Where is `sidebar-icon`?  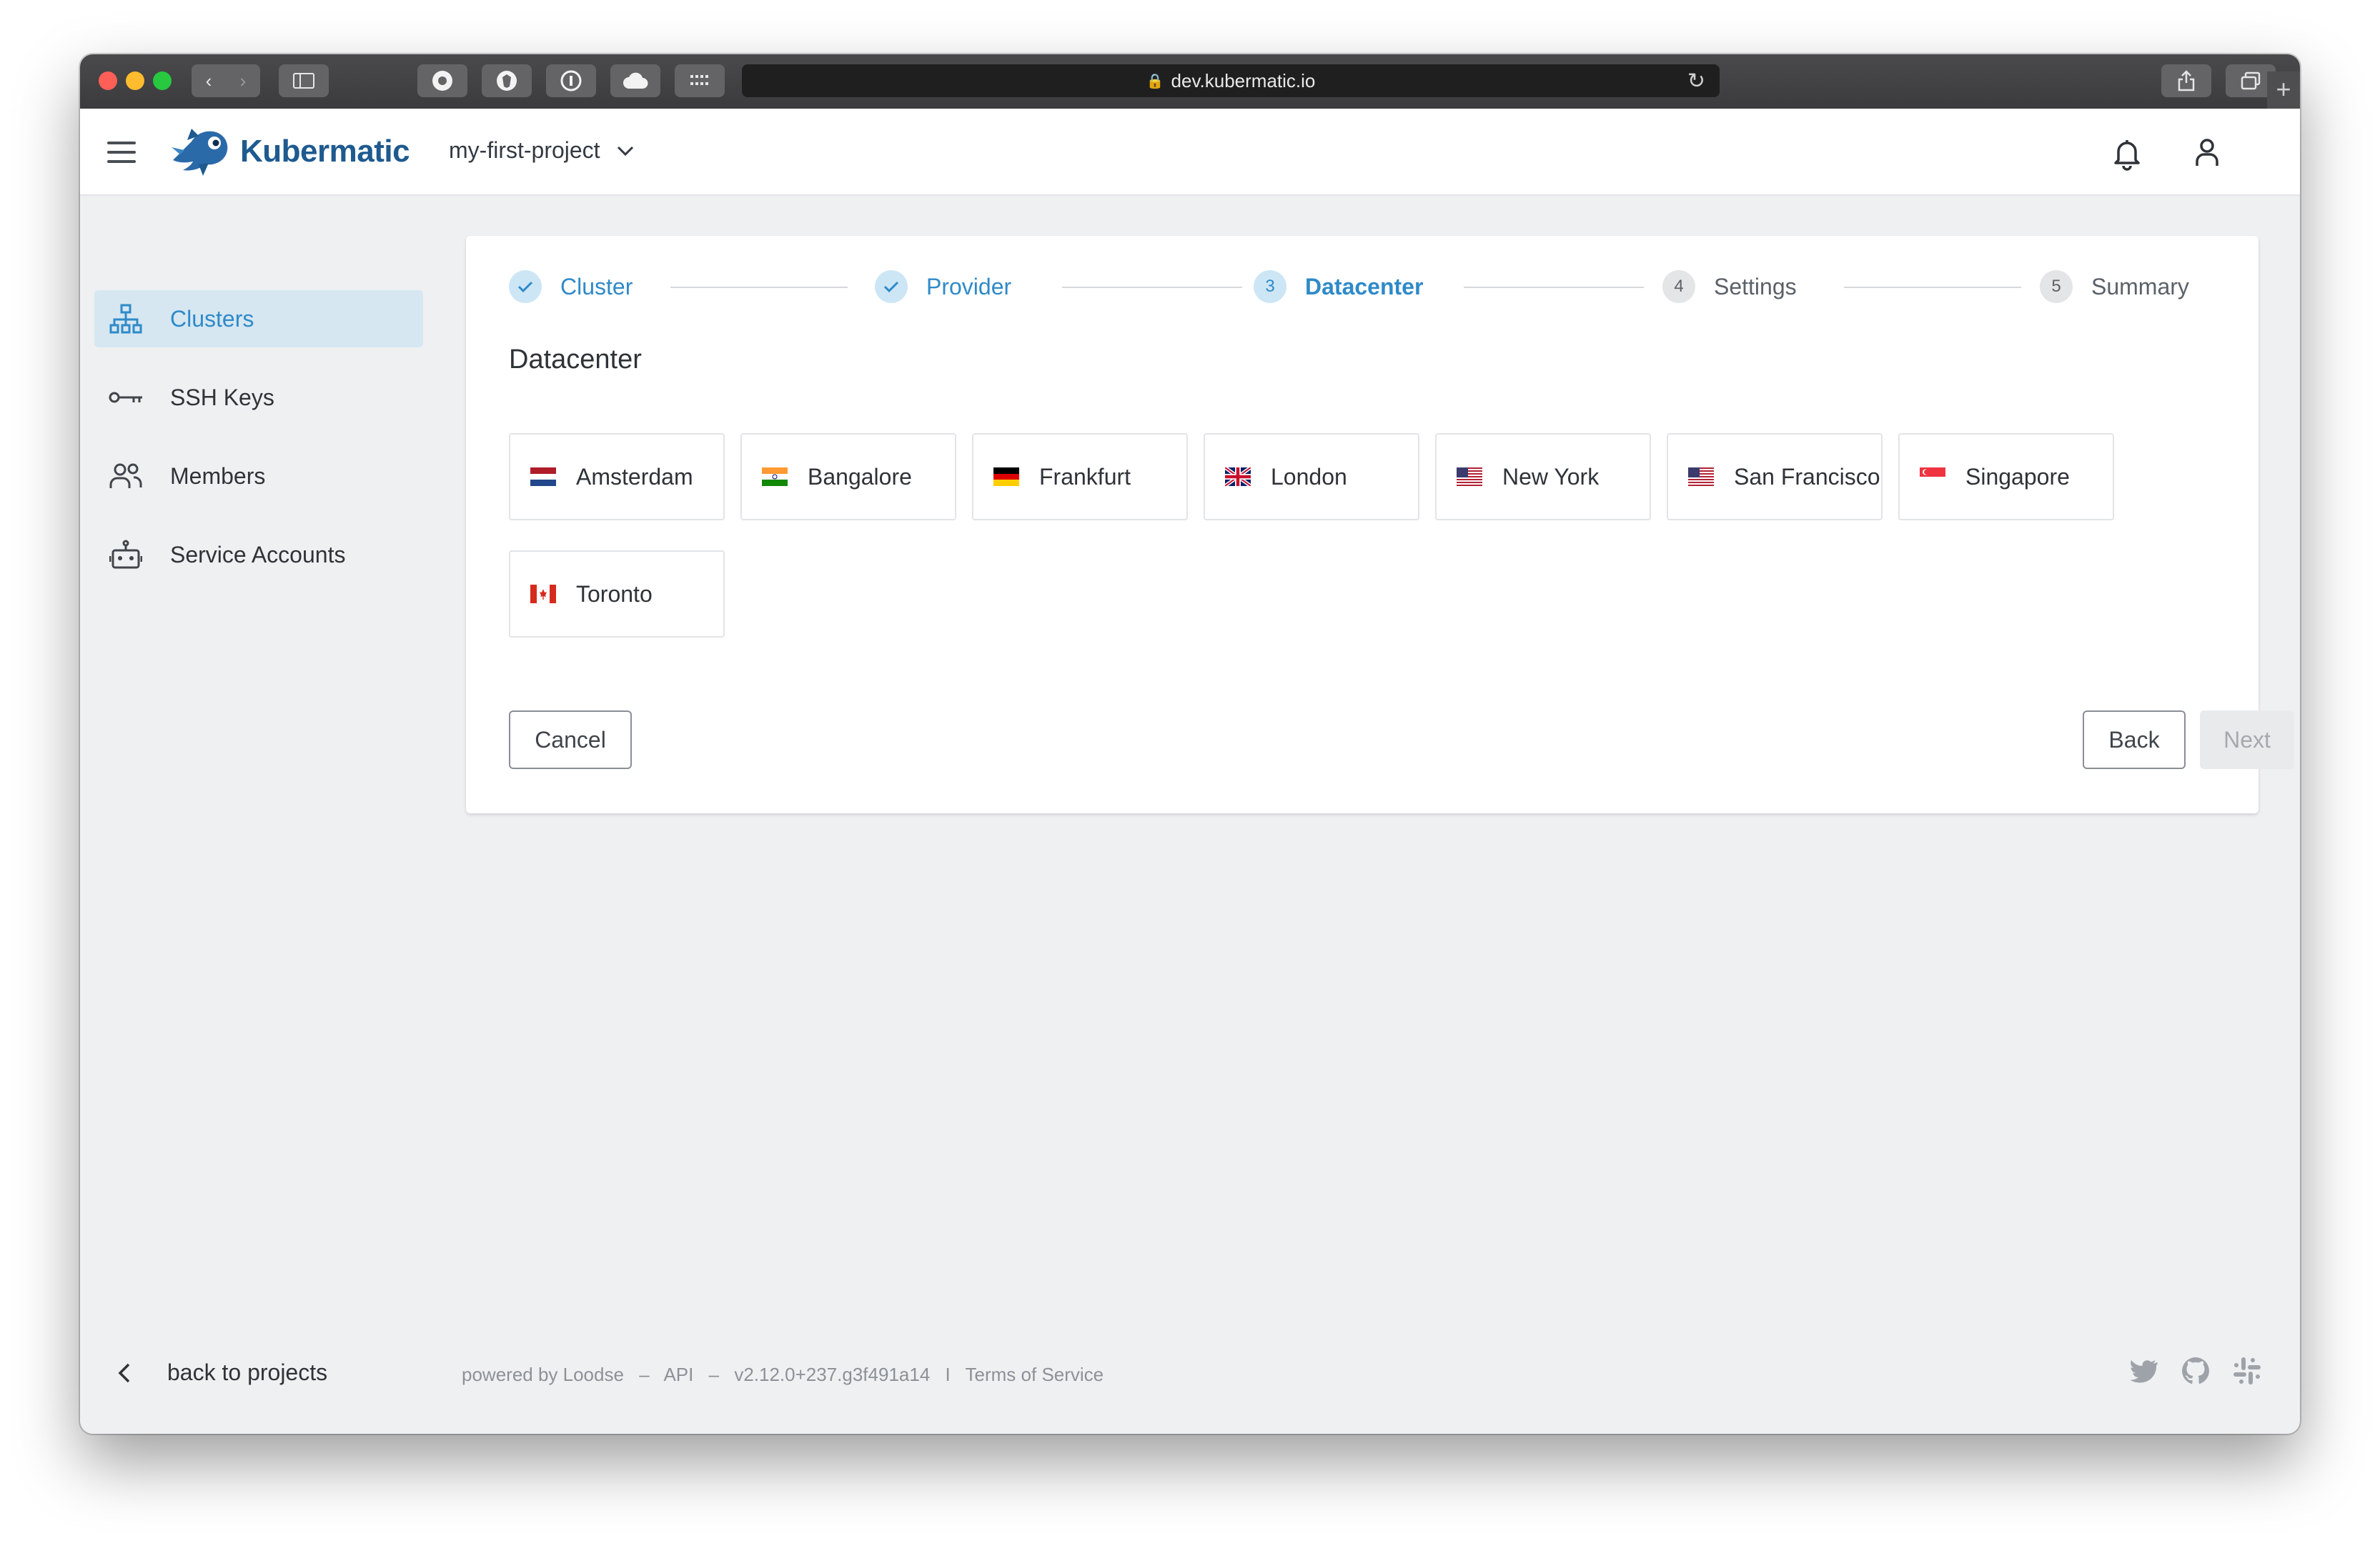 sidebar-icon is located at coordinates (303, 81).